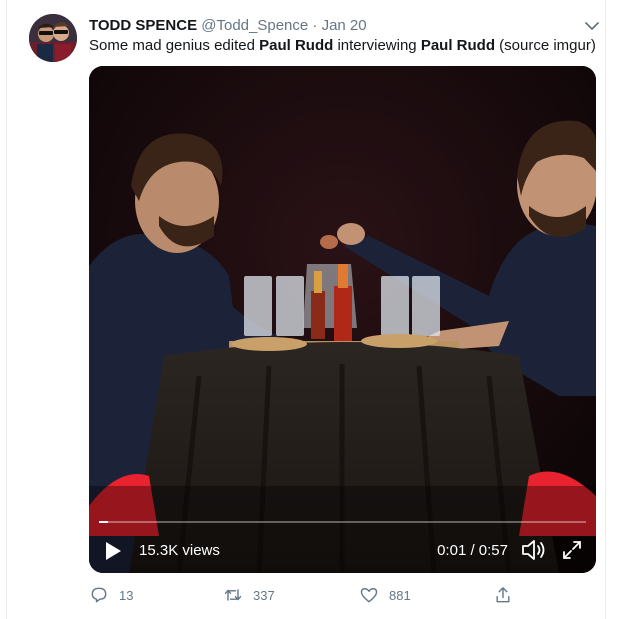 The width and height of the screenshot is (623, 619). I want to click on video-progress-bar, so click(342, 522).